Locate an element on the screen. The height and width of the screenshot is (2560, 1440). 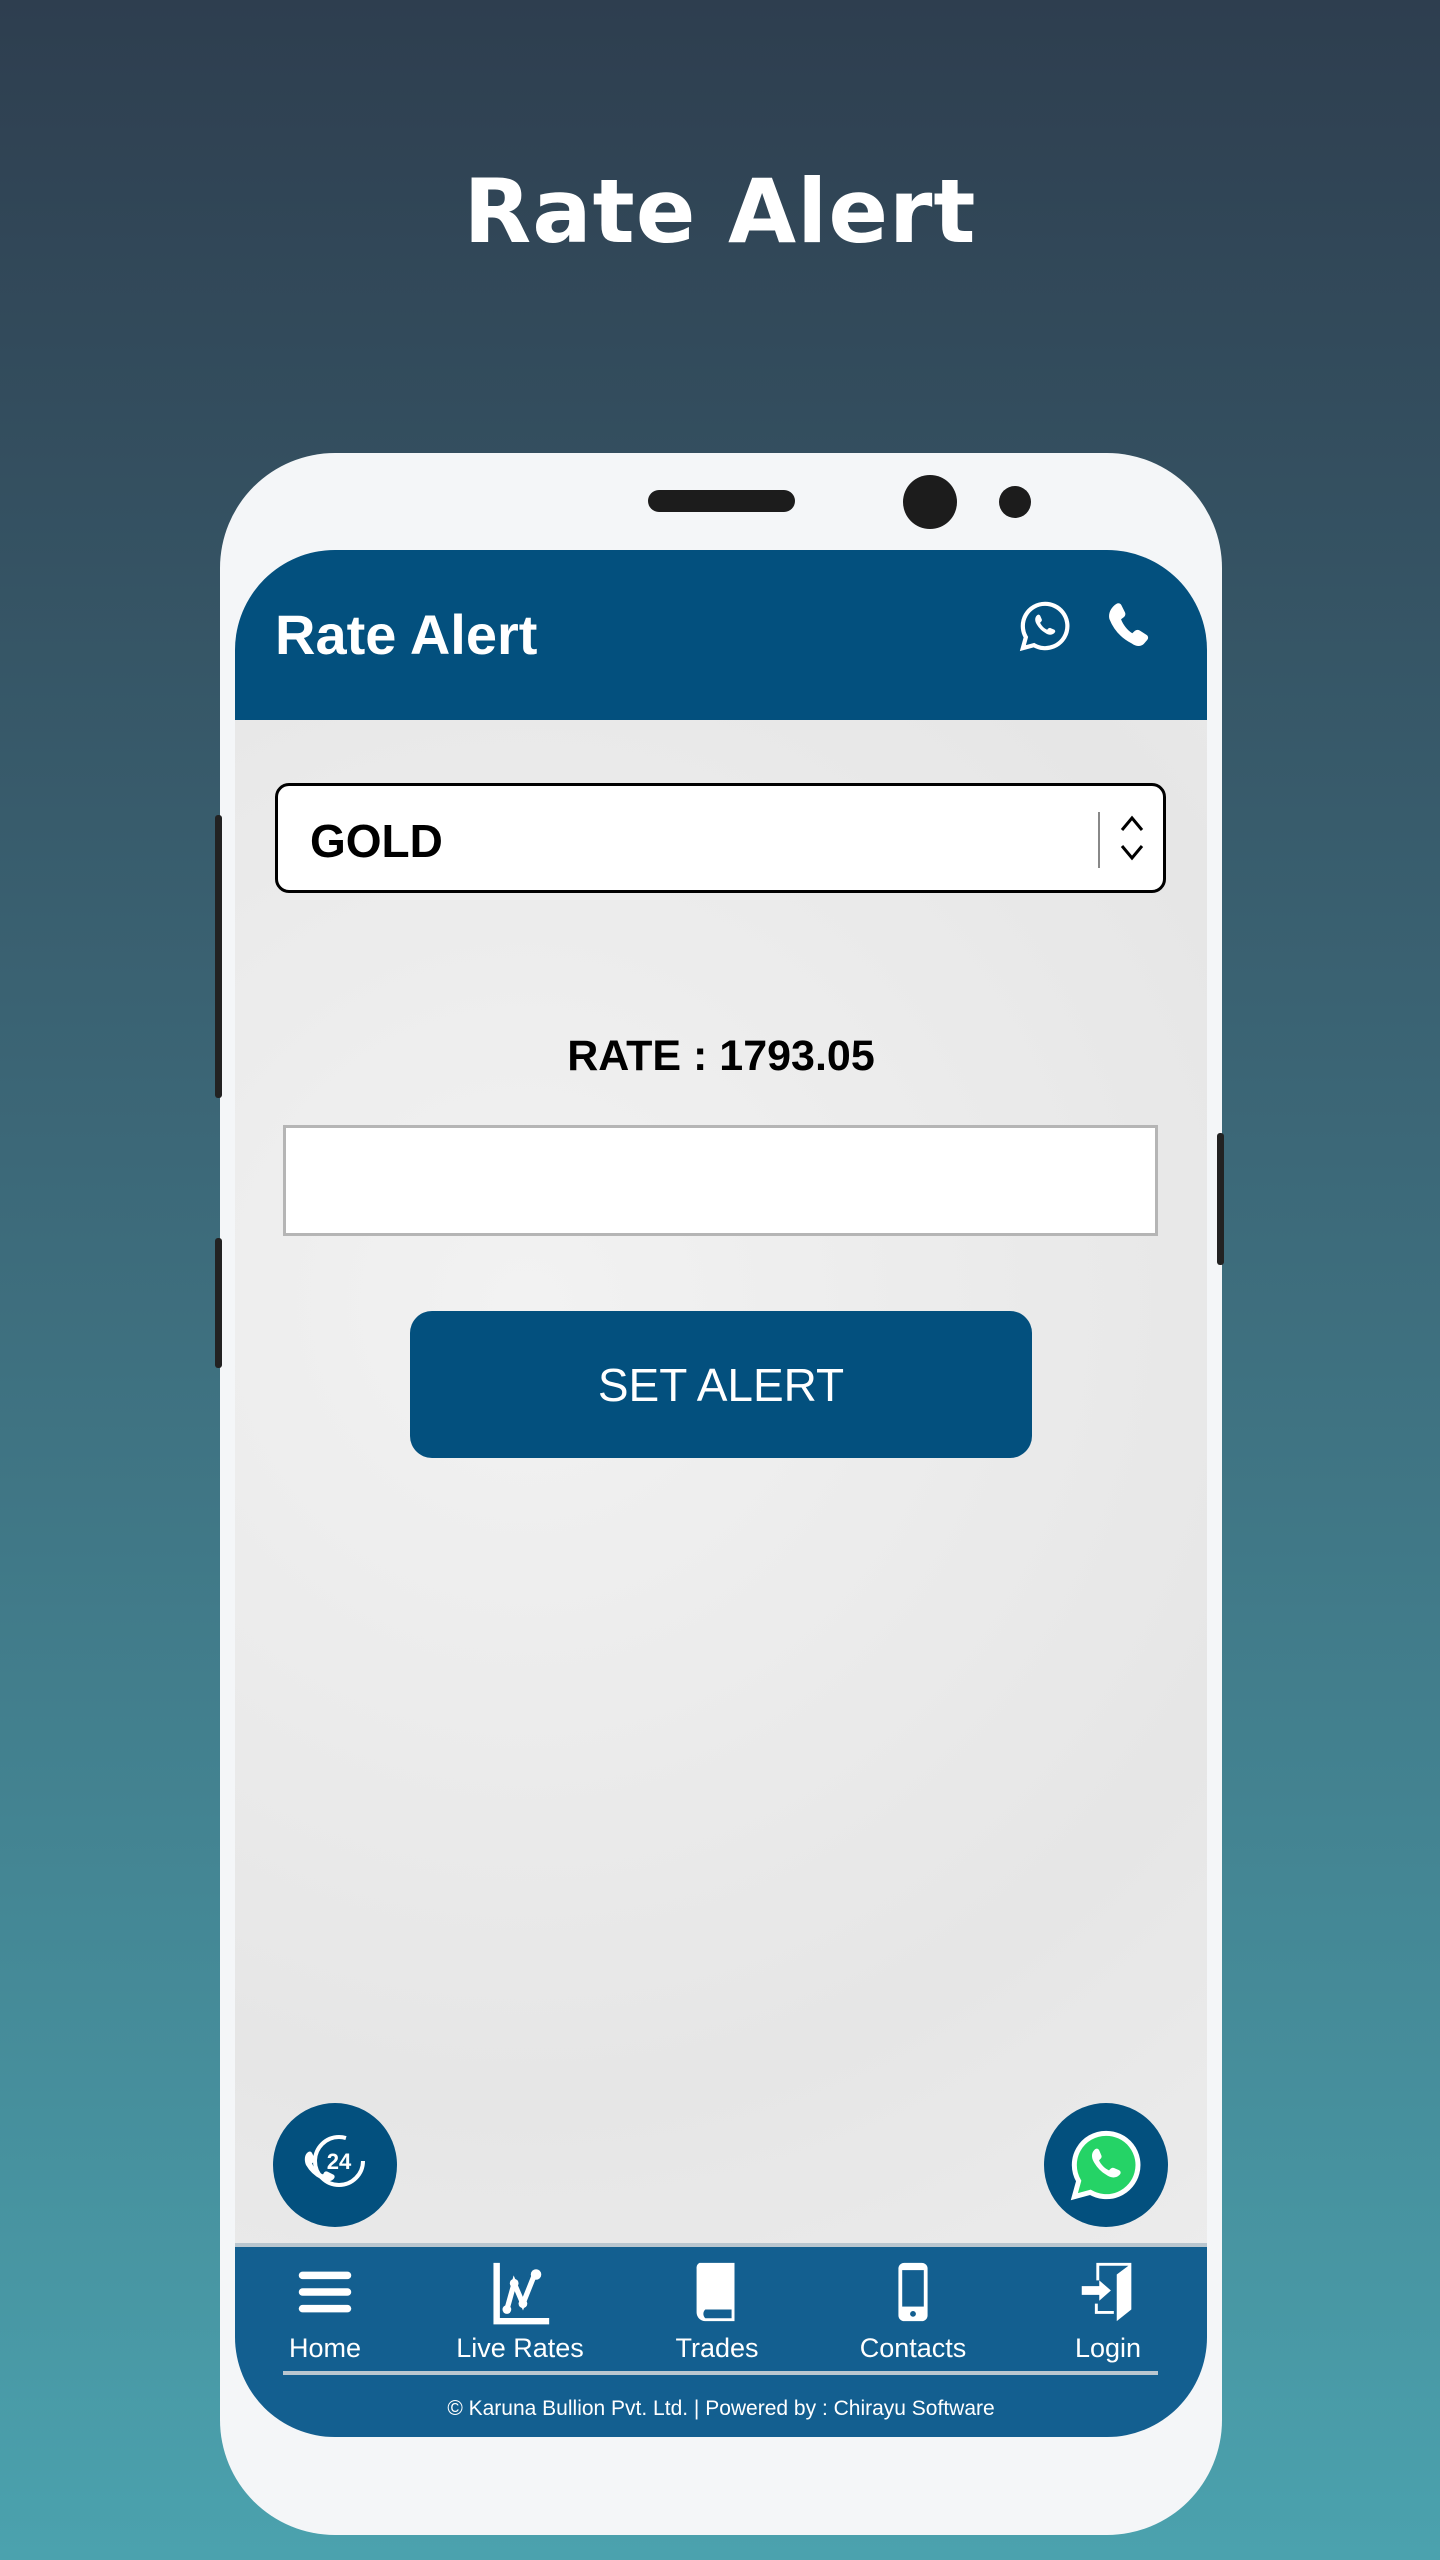
phone-icon is located at coordinates (1129, 626).